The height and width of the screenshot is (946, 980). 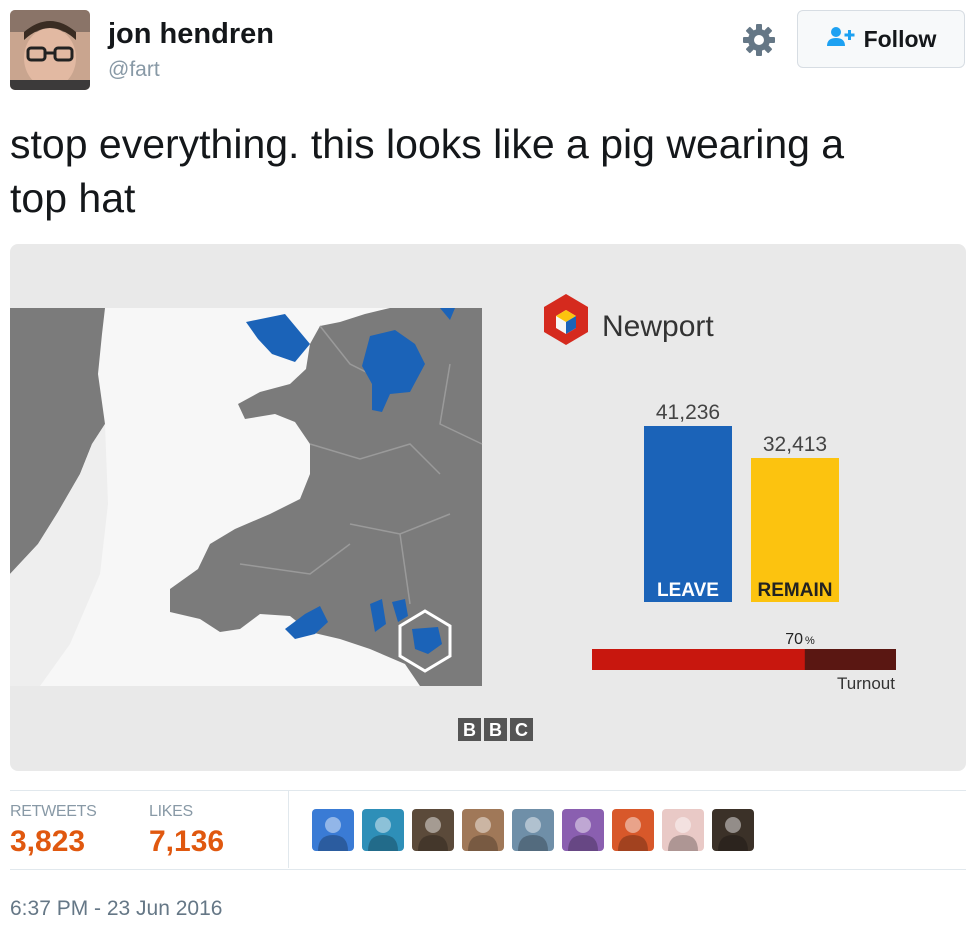 What do you see at coordinates (50, 50) in the screenshot?
I see `profile-avatar` at bounding box center [50, 50].